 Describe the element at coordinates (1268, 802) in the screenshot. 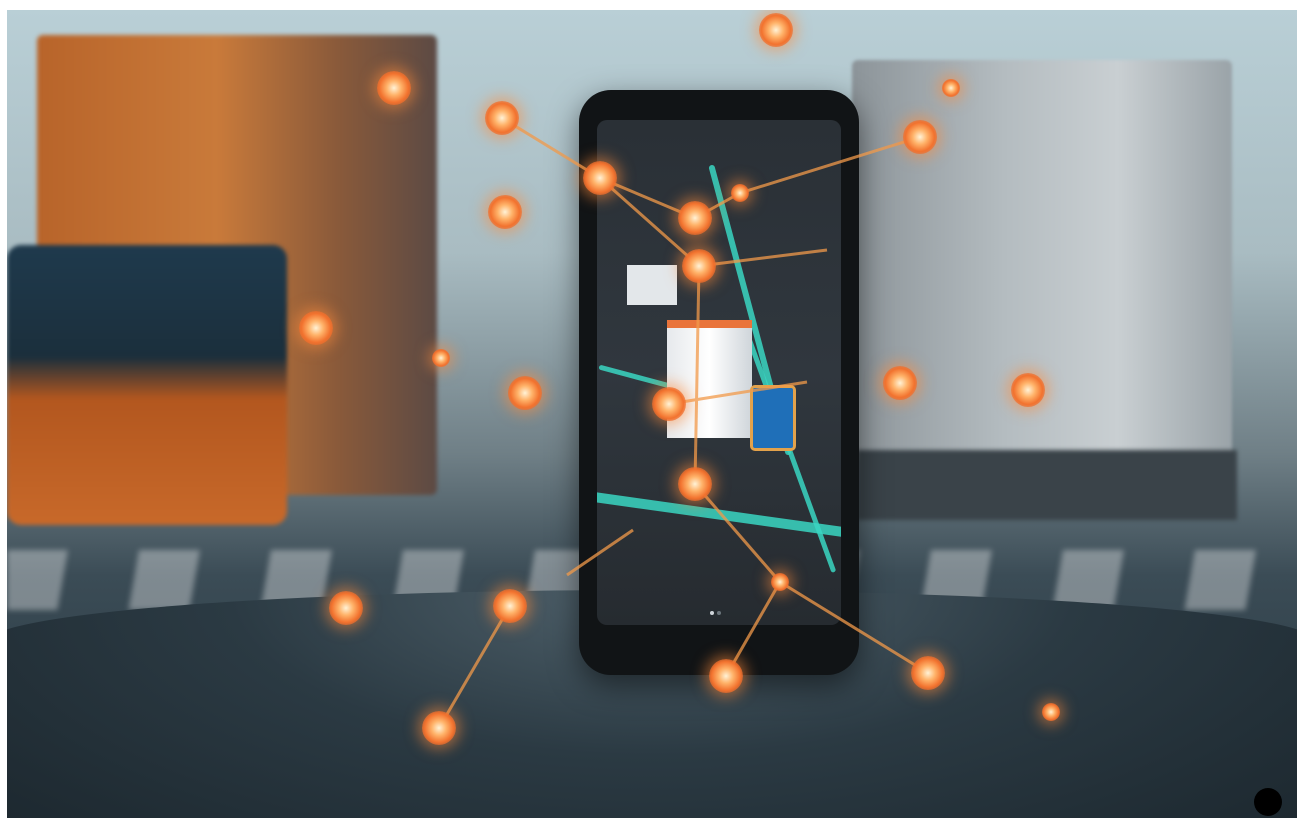

I see `dot-icon` at that location.